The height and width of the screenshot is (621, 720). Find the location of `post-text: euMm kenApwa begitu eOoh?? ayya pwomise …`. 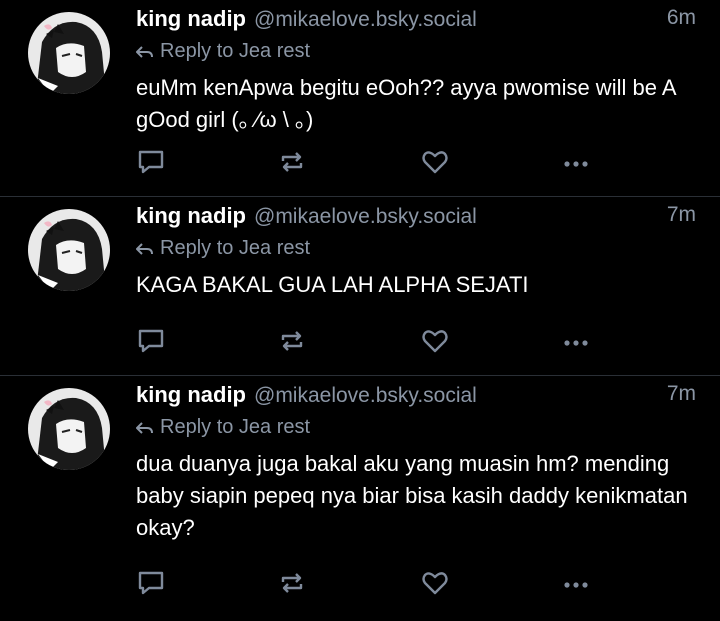

post-text: euMm kenApwa begitu eOoh?? ayya pwomise … is located at coordinates (406, 103).